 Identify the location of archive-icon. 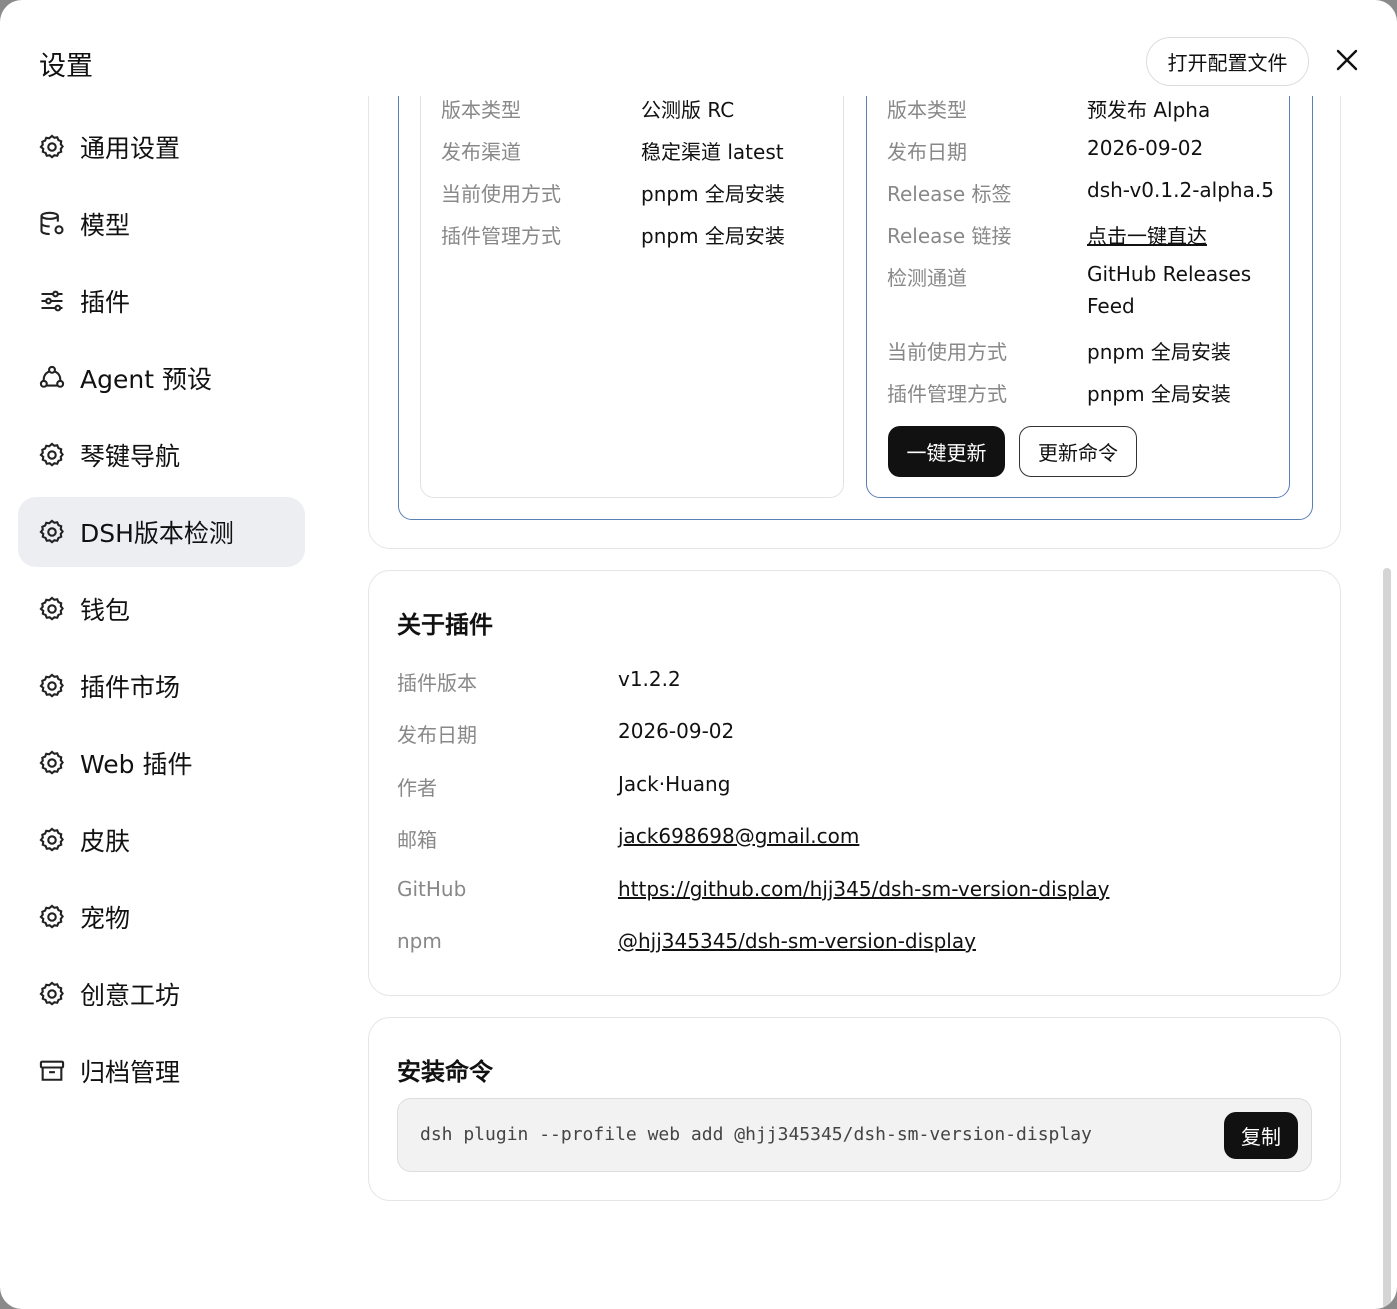
(52, 1071).